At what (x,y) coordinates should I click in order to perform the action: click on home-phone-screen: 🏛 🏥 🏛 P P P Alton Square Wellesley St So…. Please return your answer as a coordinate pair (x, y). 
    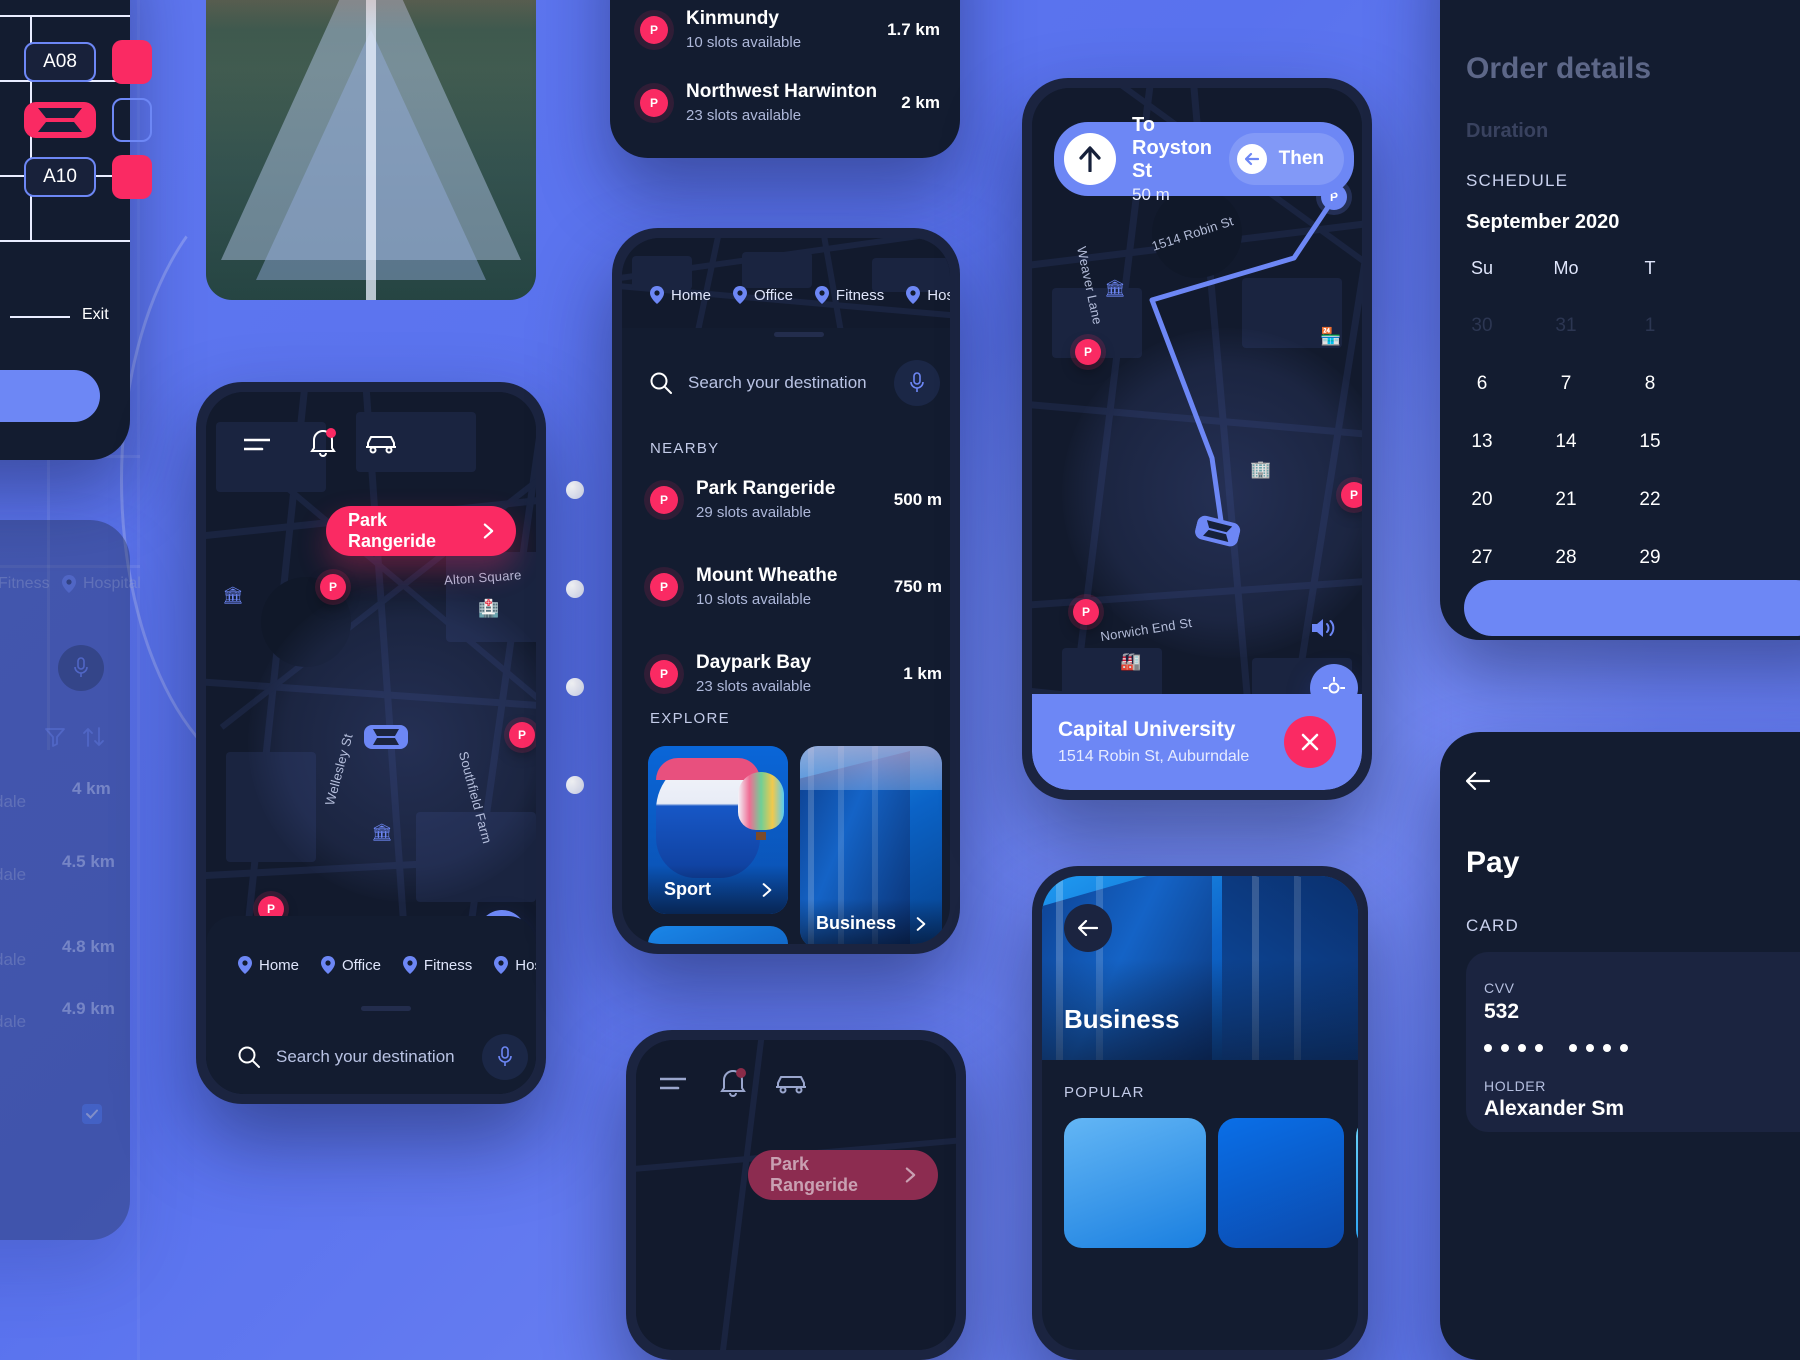
    Looking at the image, I should click on (371, 743).